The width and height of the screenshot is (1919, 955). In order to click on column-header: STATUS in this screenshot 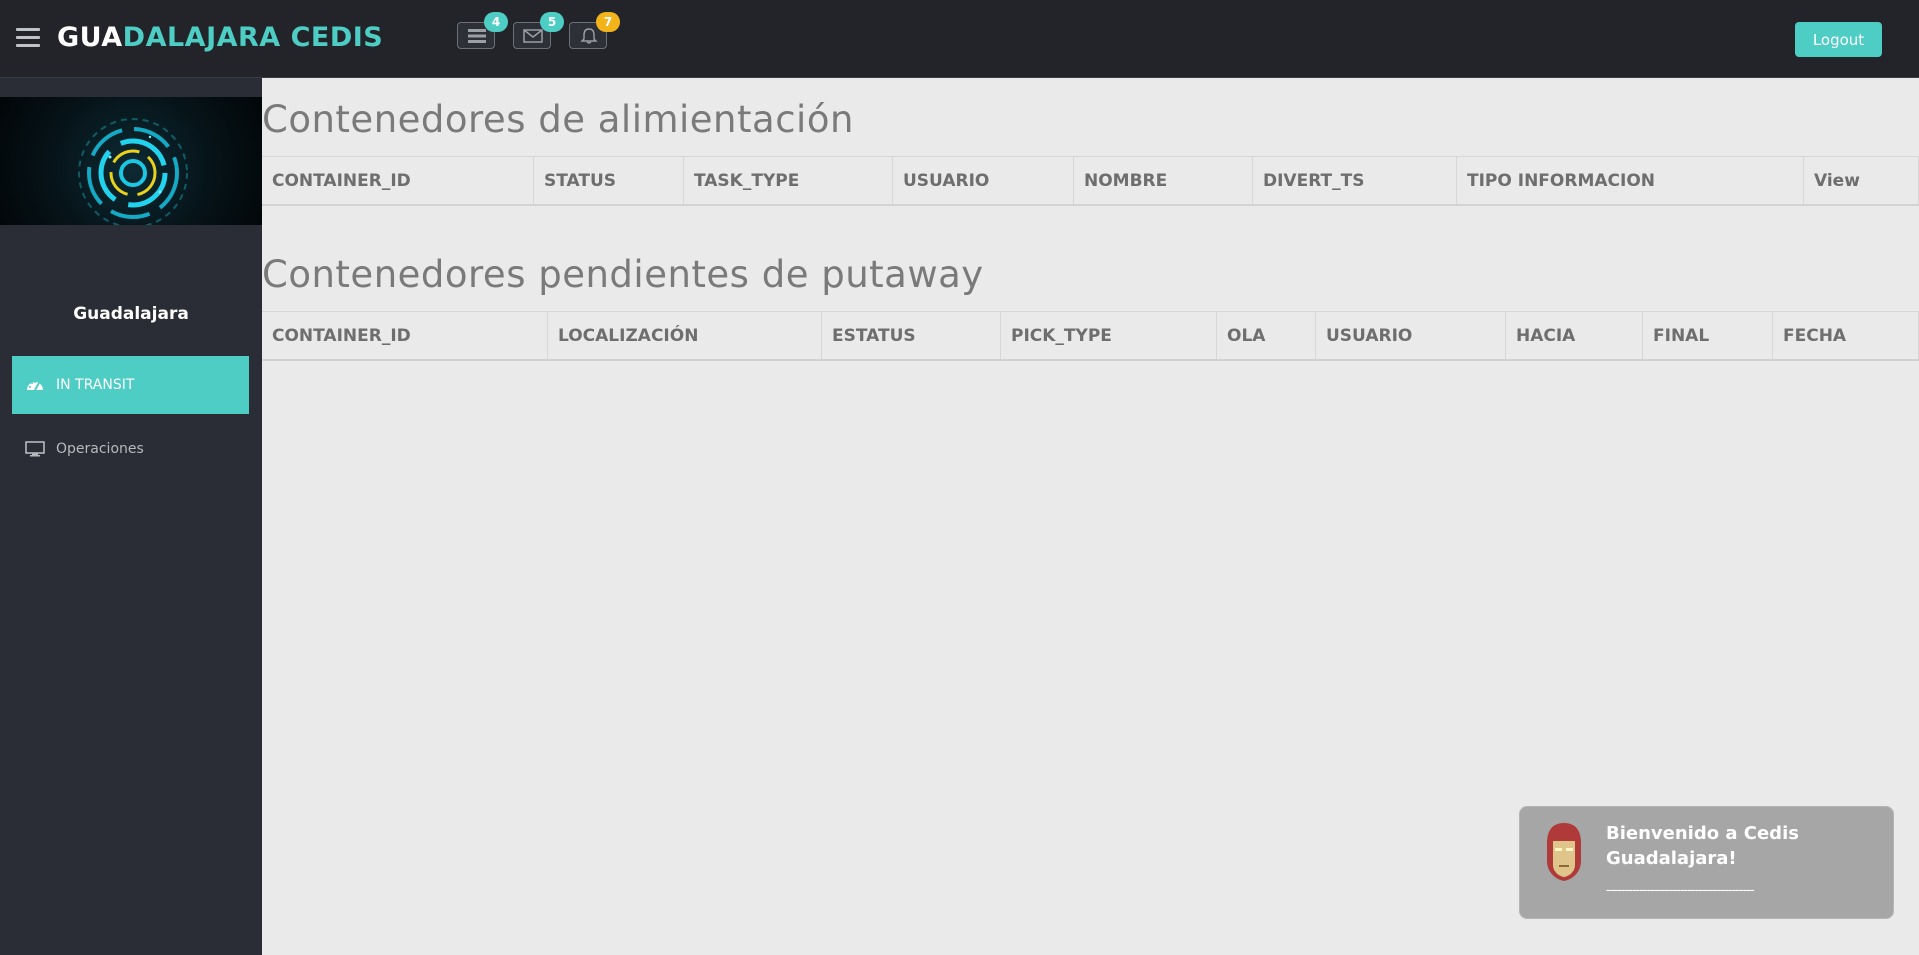, I will do `click(608, 180)`.